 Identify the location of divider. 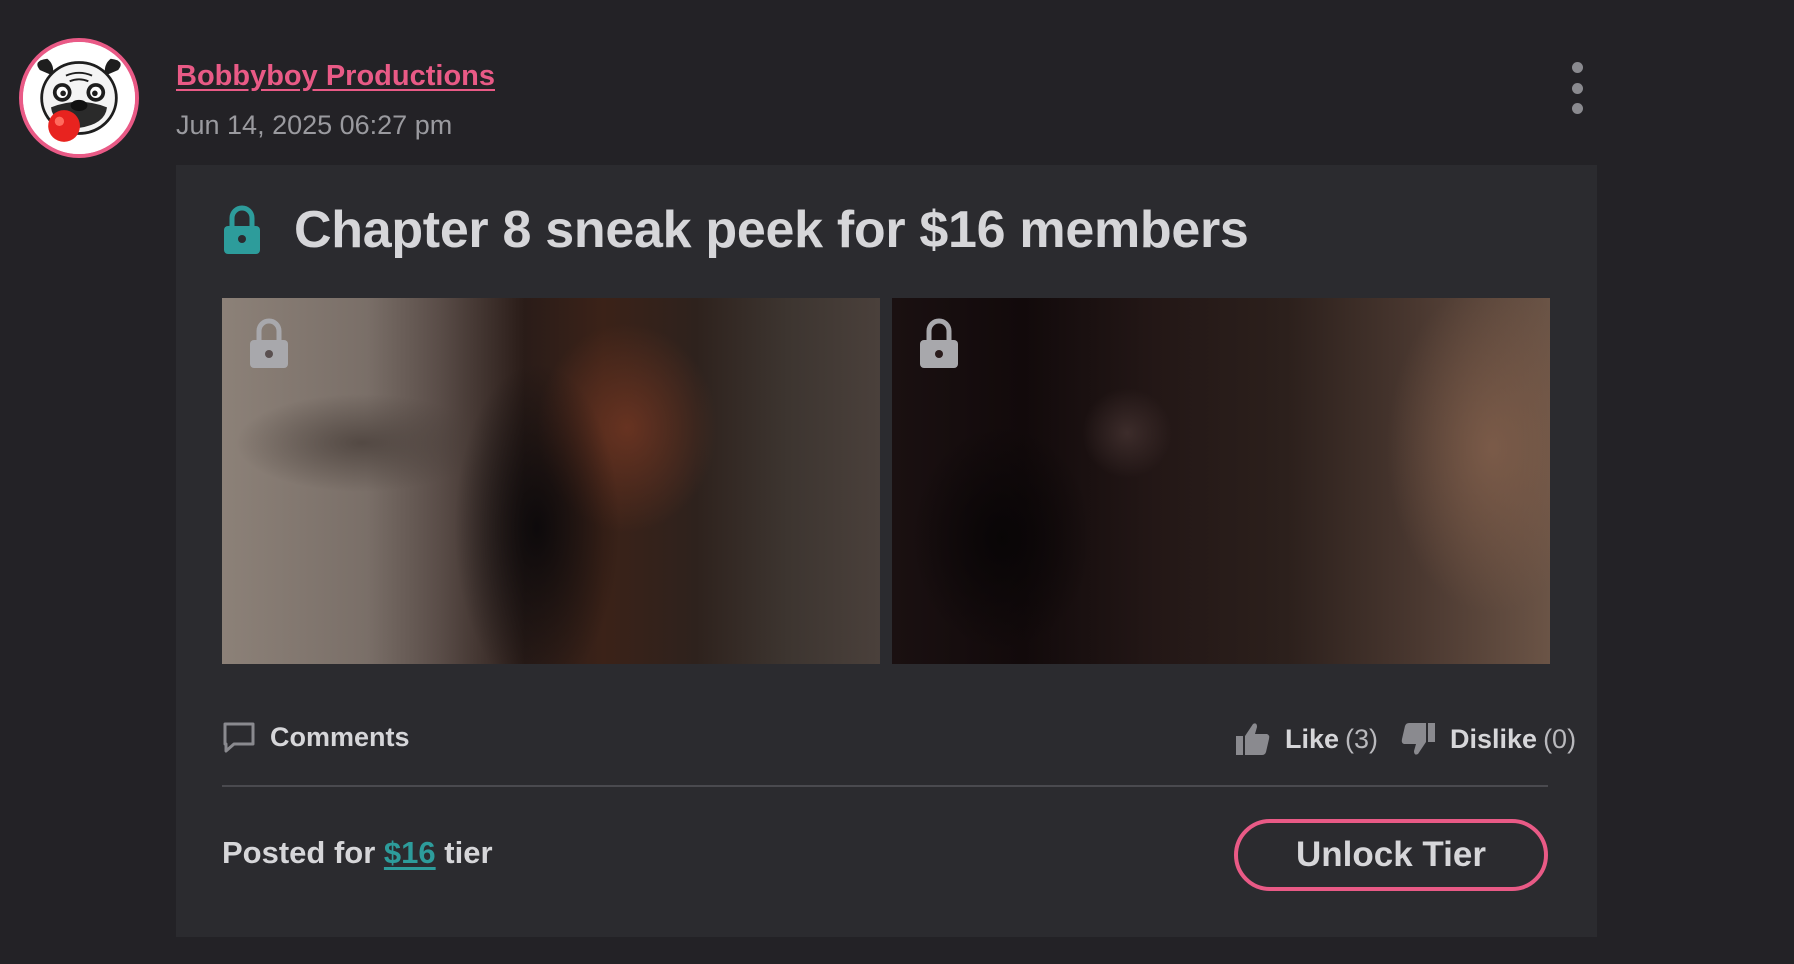
(885, 786).